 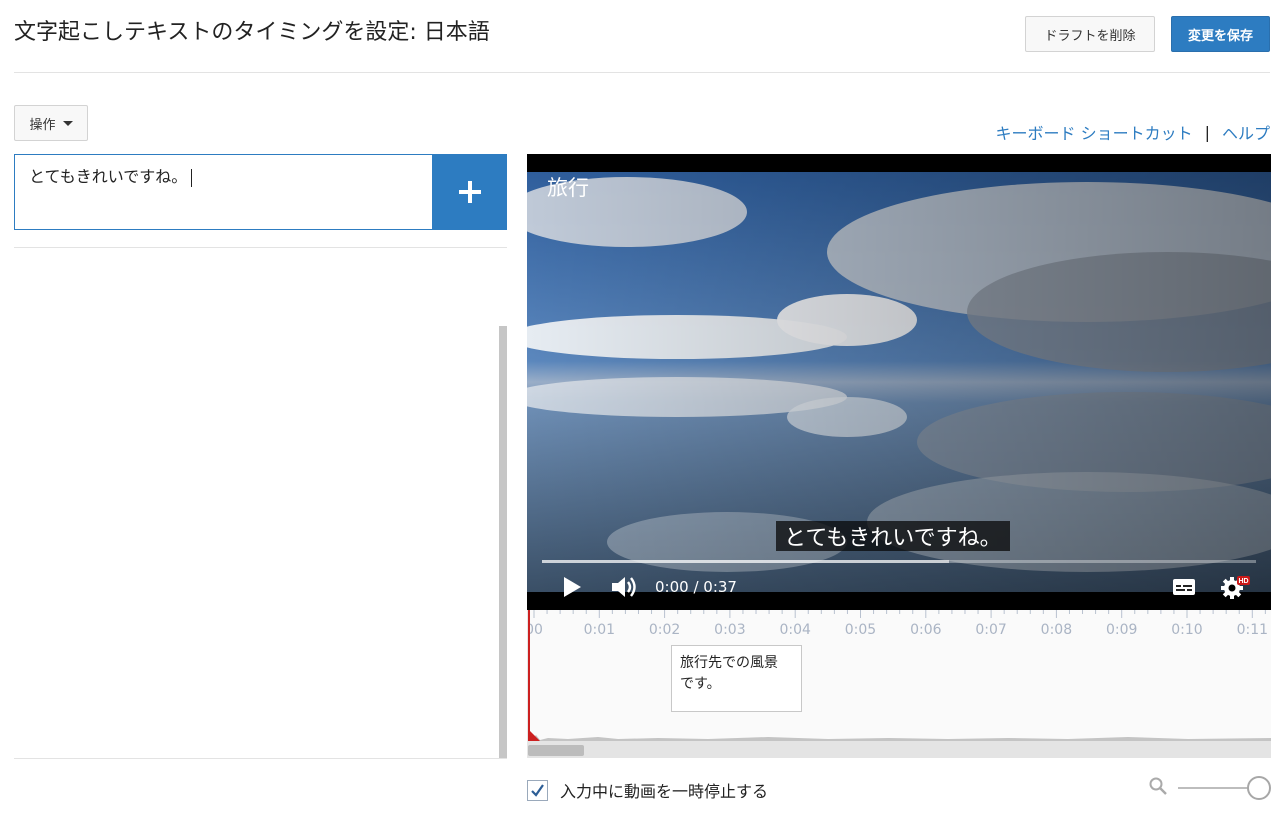 I want to click on pause-while-typing-option: 入力中に動画を一時停止する, so click(x=647, y=790).